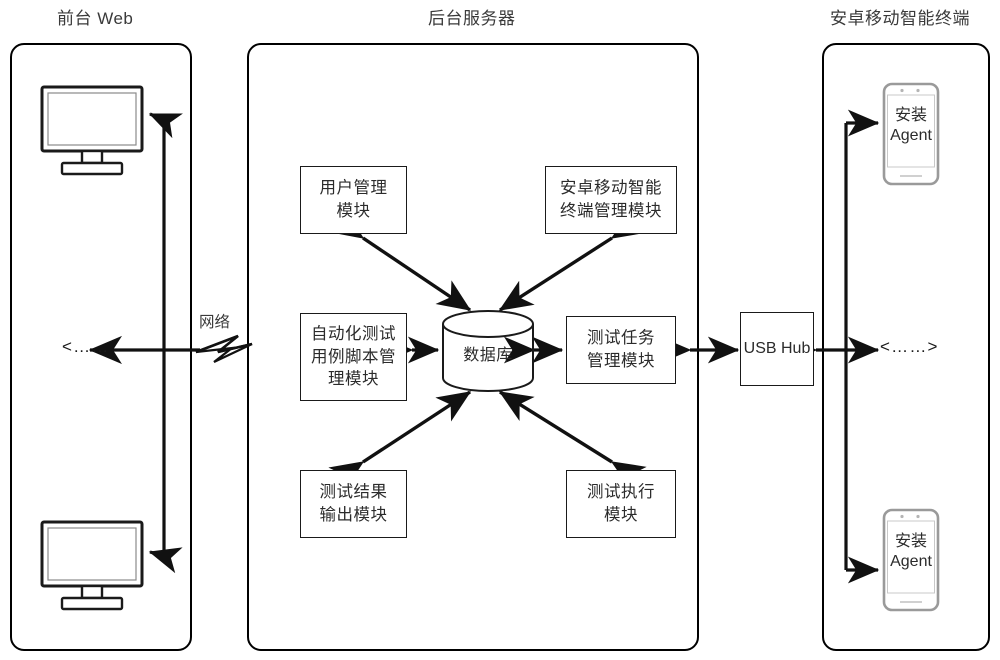 The image size is (1000, 660). I want to click on web-client-monitor-bottom, so click(92, 570).